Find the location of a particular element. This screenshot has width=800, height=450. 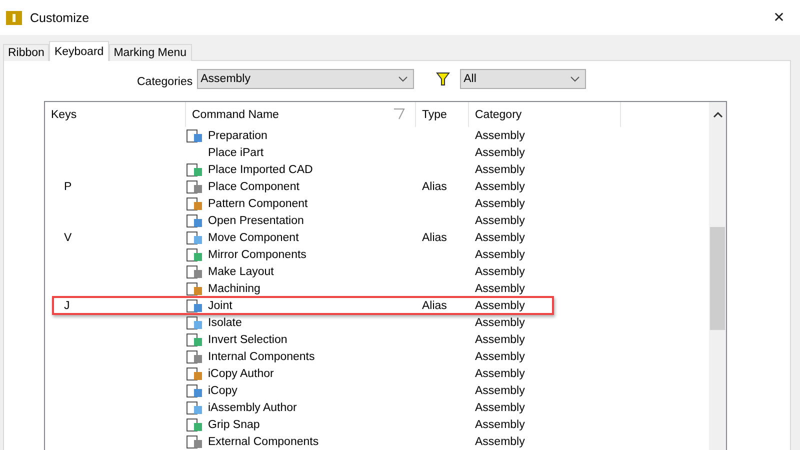

table-cell: External Components is located at coordinates (263, 442).